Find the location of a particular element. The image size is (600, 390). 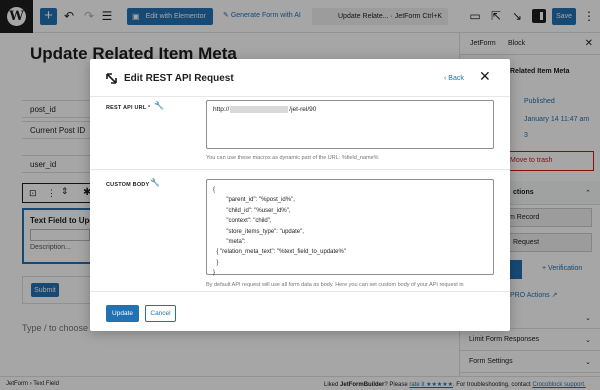

body-line: "meta": is located at coordinates (229, 242).